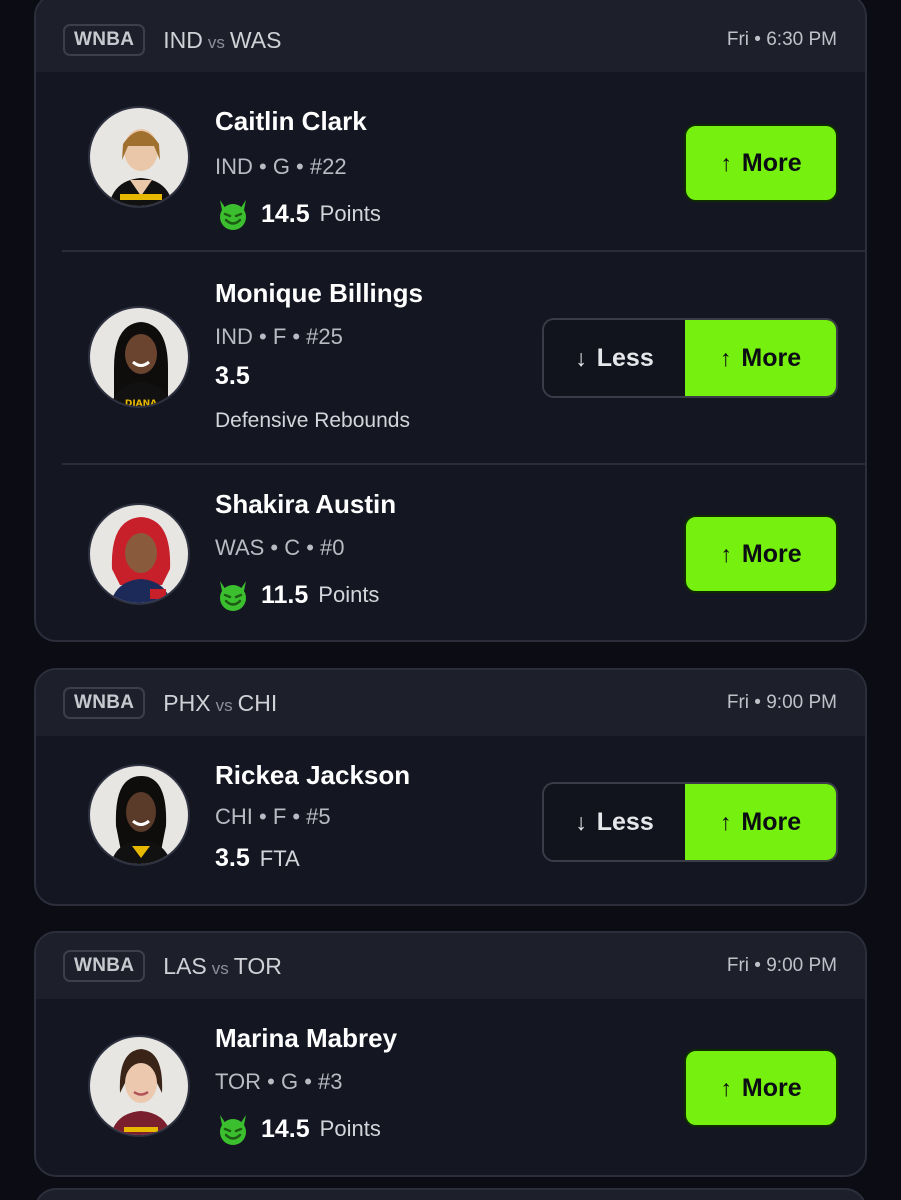 This screenshot has width=901, height=1200. I want to click on player-name: Rickea Jackson, so click(313, 775).